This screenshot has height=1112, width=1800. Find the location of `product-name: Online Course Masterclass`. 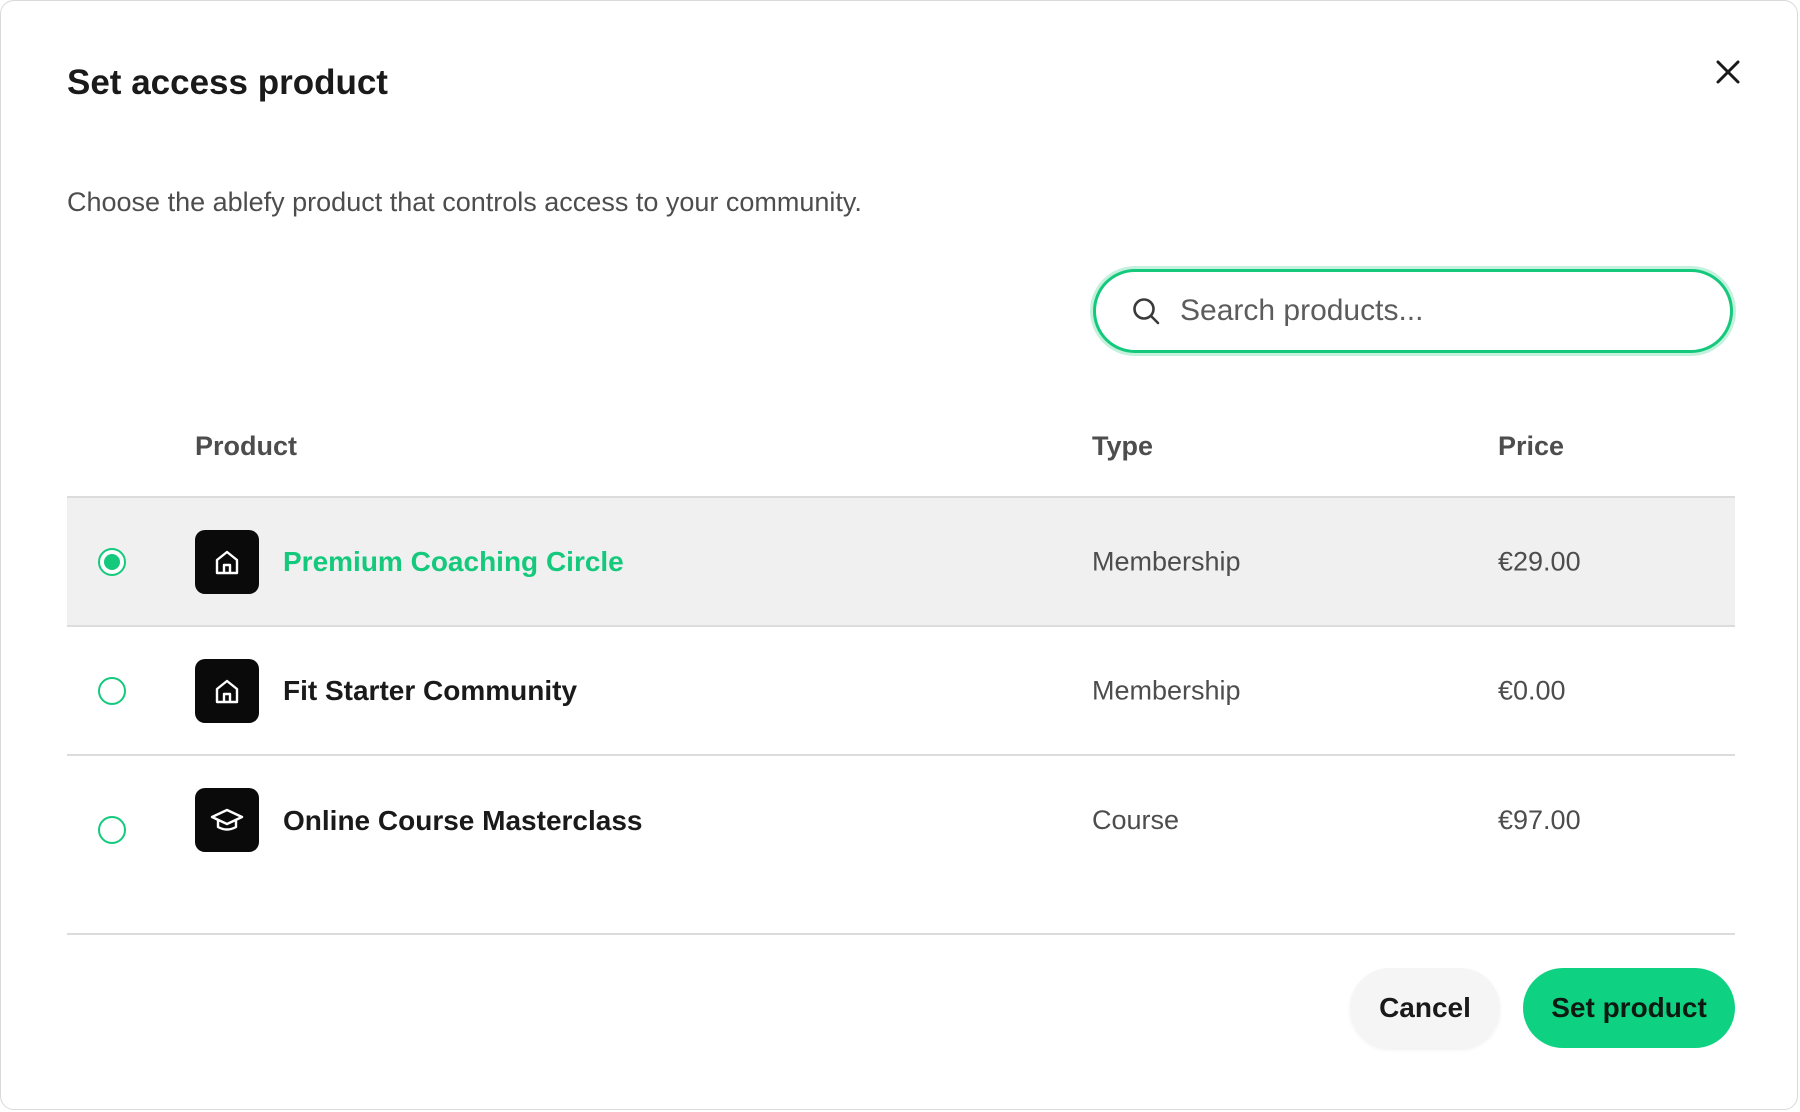

product-name: Online Course Masterclass is located at coordinates (463, 820).